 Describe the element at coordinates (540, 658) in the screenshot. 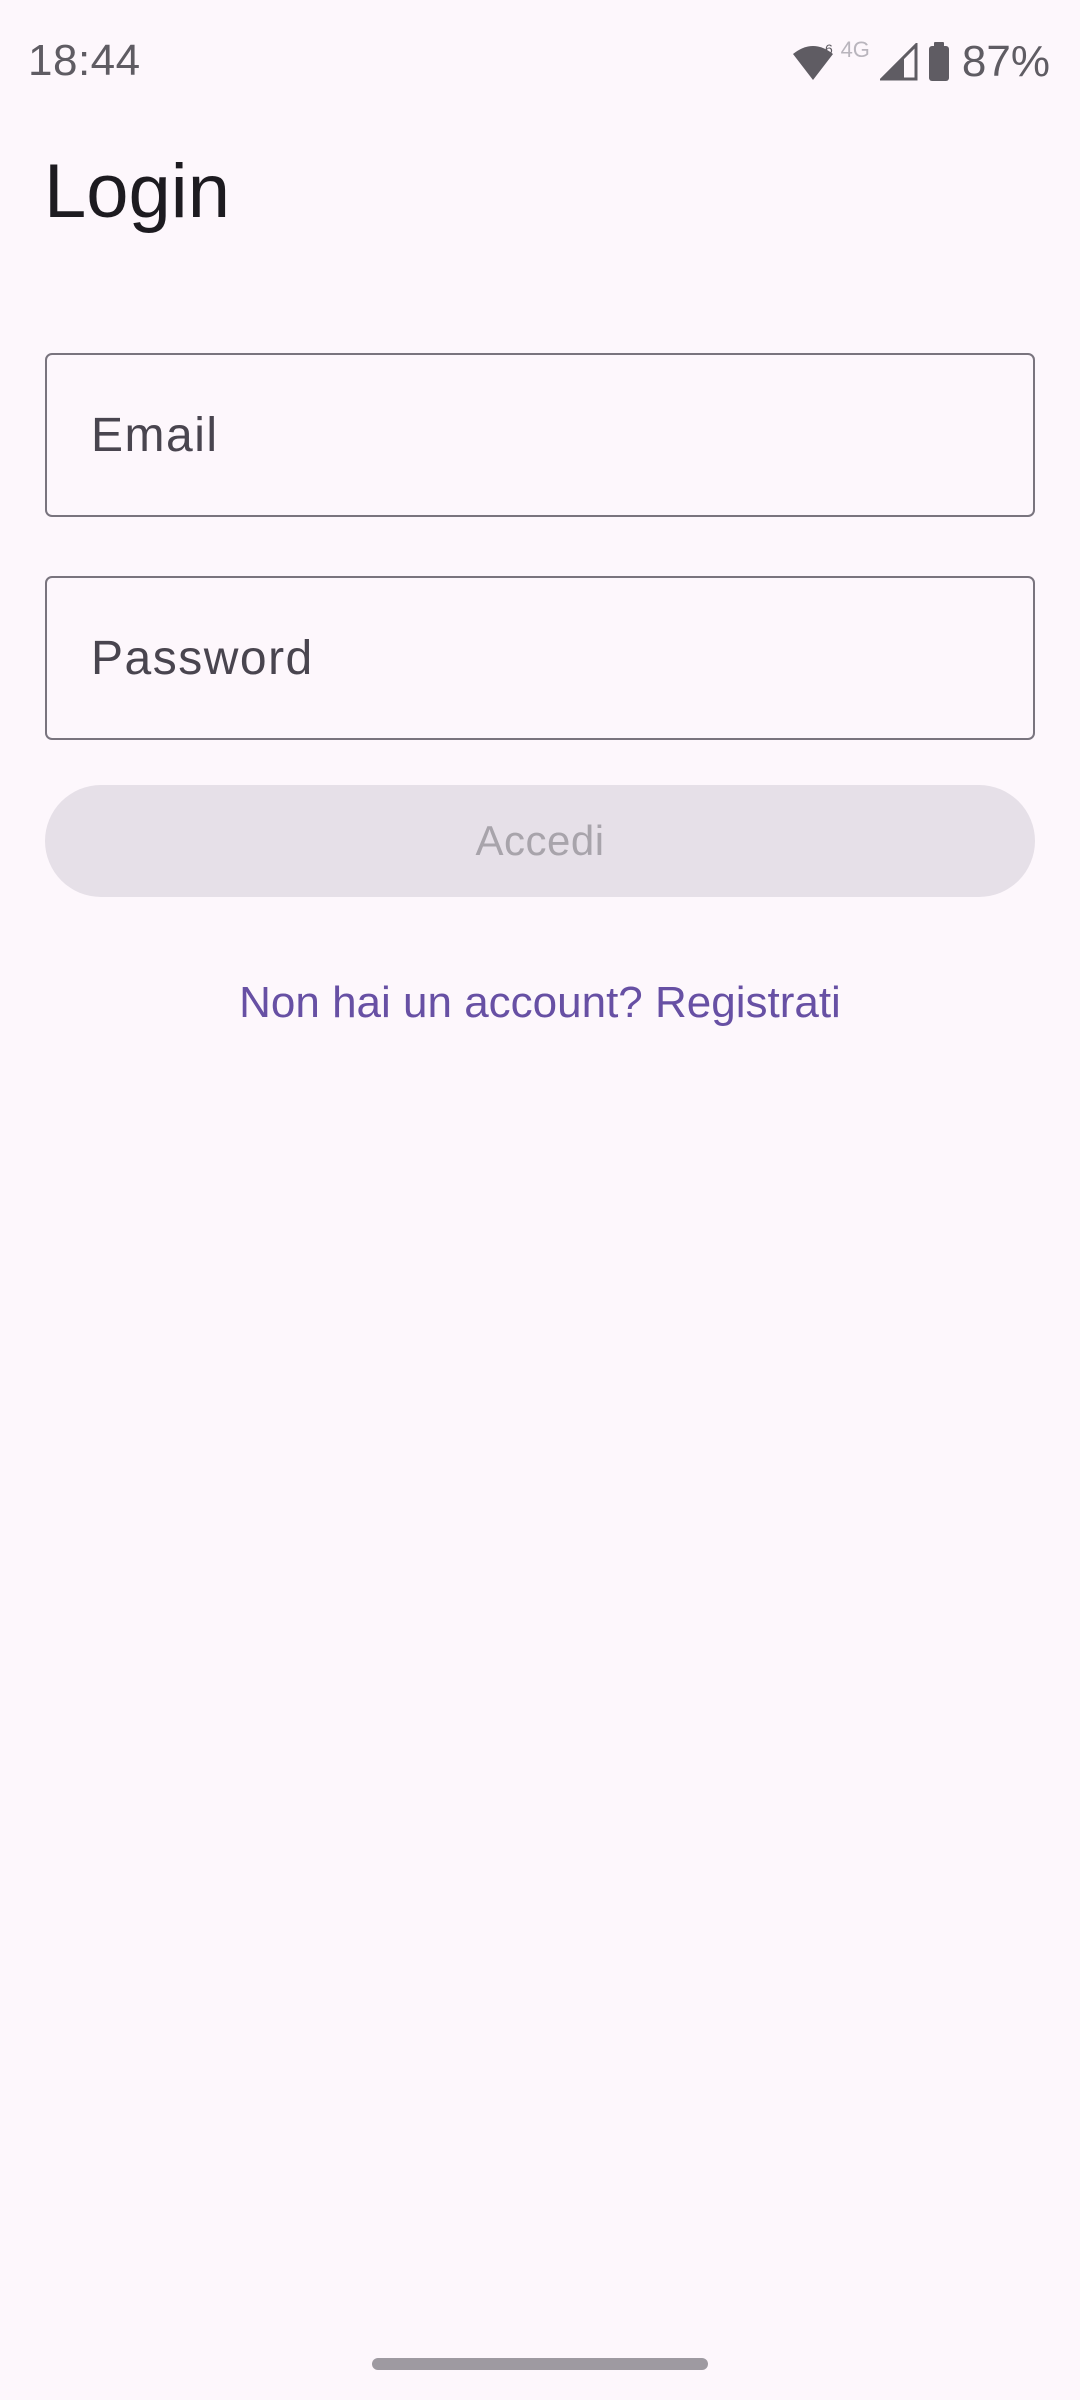

I see `password-field: Password` at that location.